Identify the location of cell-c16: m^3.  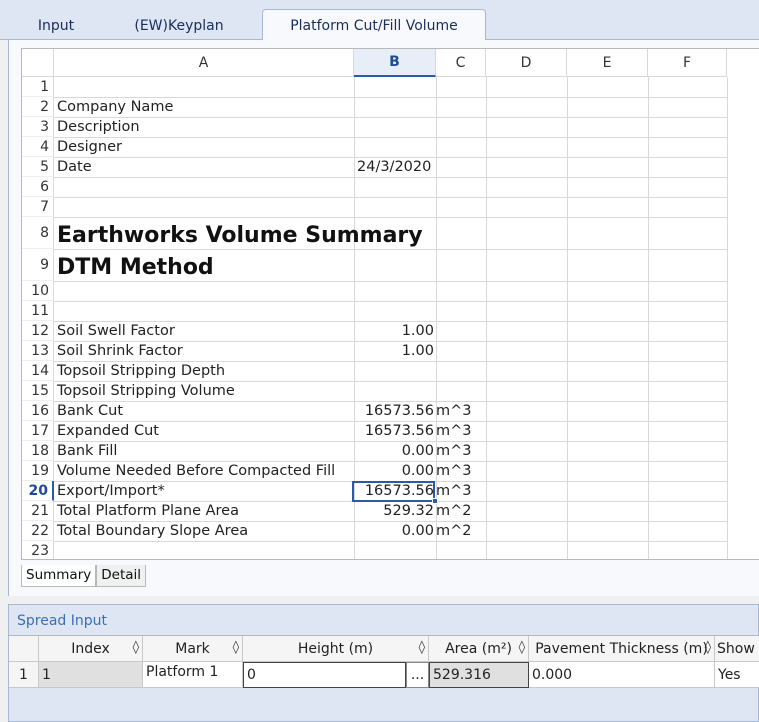
(454, 411).